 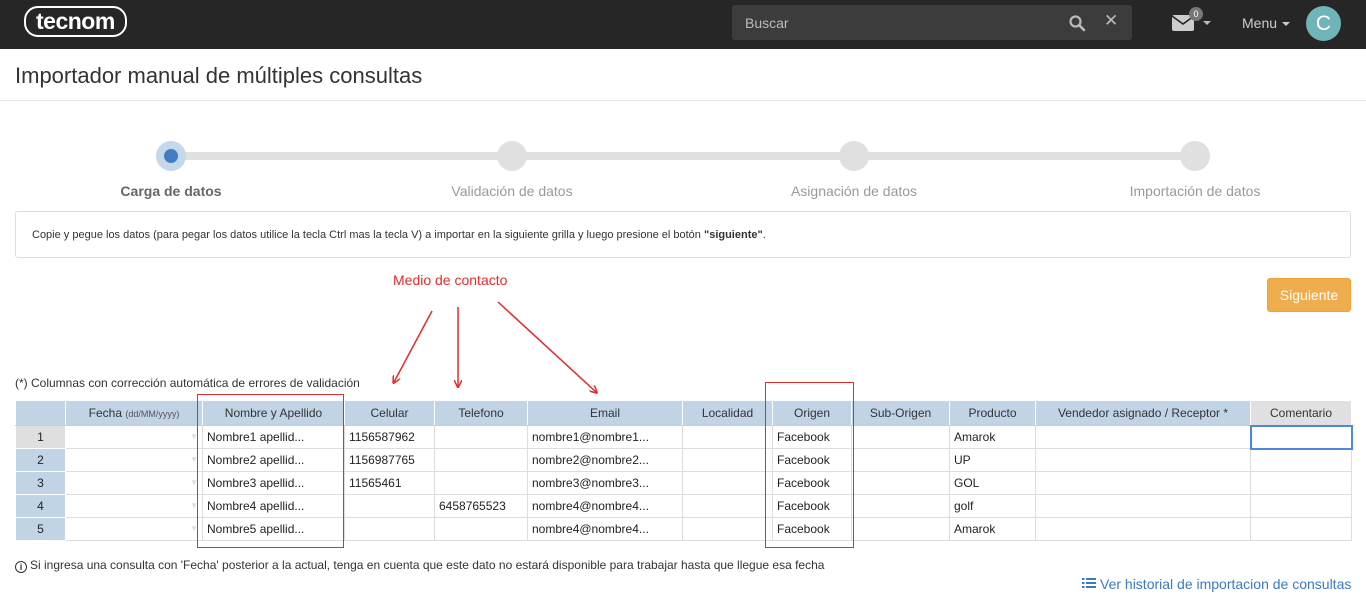 I want to click on row-number: 4, so click(x=40, y=506).